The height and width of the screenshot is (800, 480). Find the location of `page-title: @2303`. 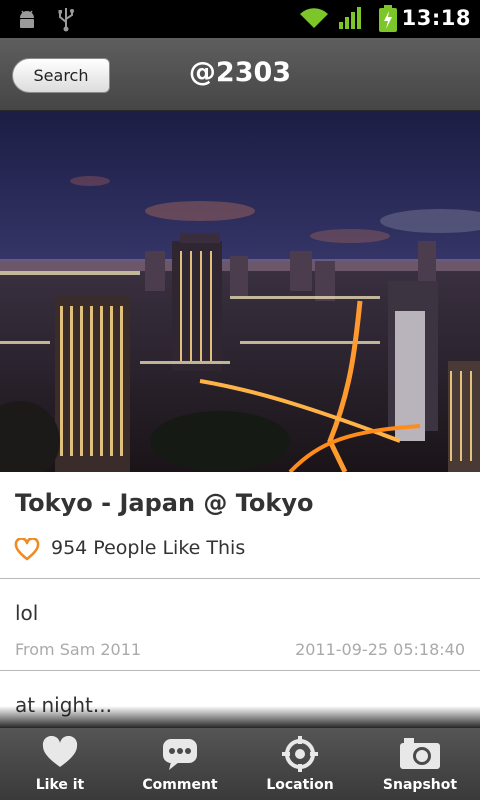

page-title: @2303 is located at coordinates (240, 72).